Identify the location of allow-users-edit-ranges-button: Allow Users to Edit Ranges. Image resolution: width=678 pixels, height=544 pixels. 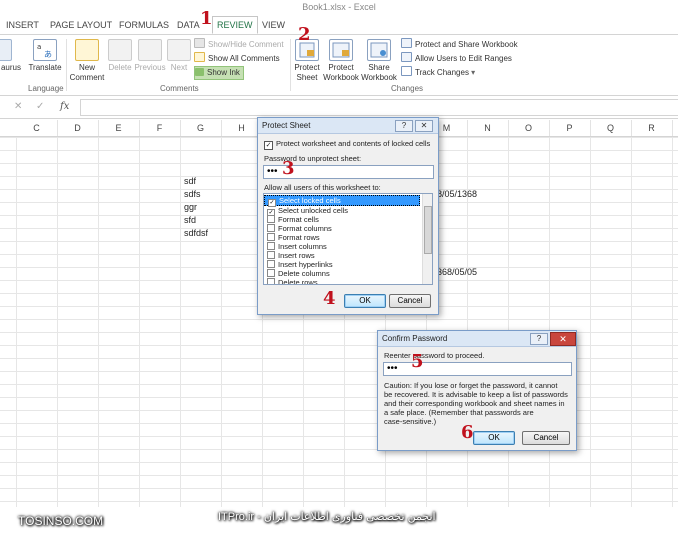
(456, 58).